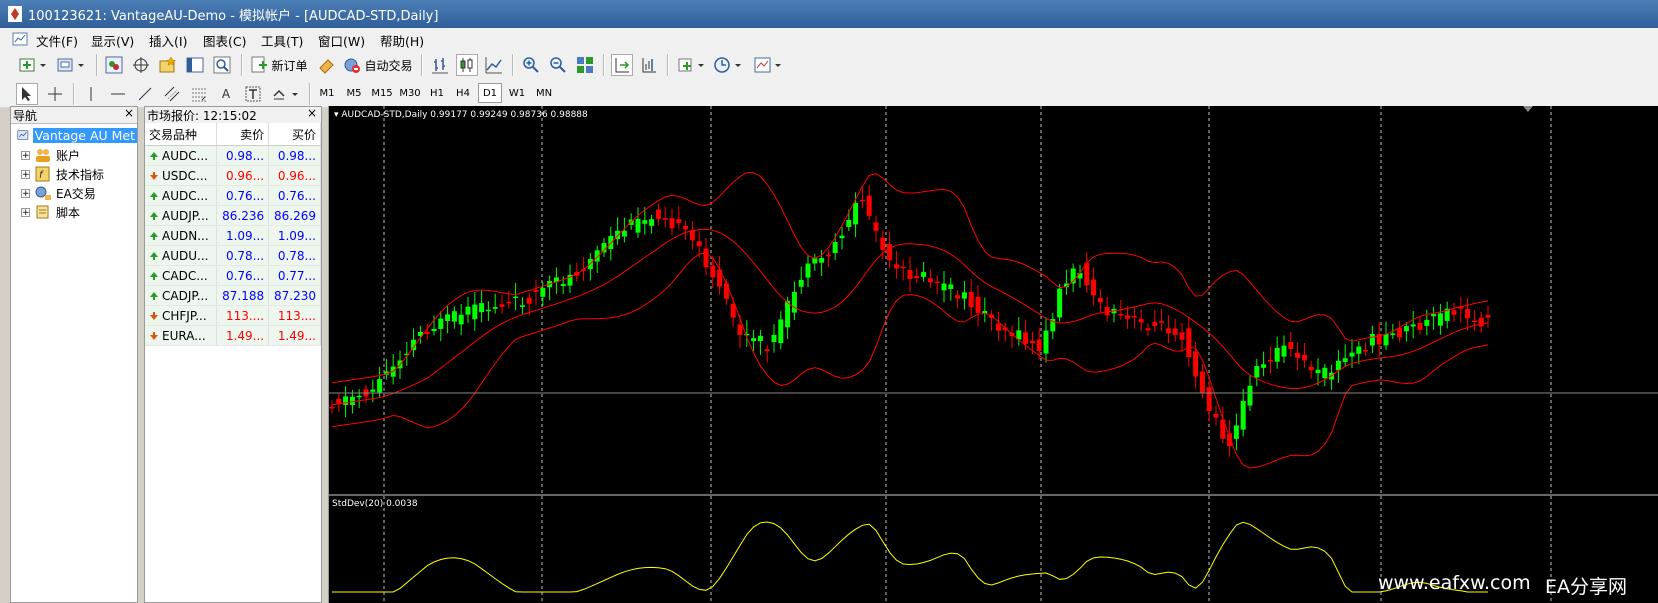 The image size is (1658, 603). I want to click on line-studies-toolbar: A M1 M5 M15 M30 H1 H4 D1 W1 MN, so click(829, 94).